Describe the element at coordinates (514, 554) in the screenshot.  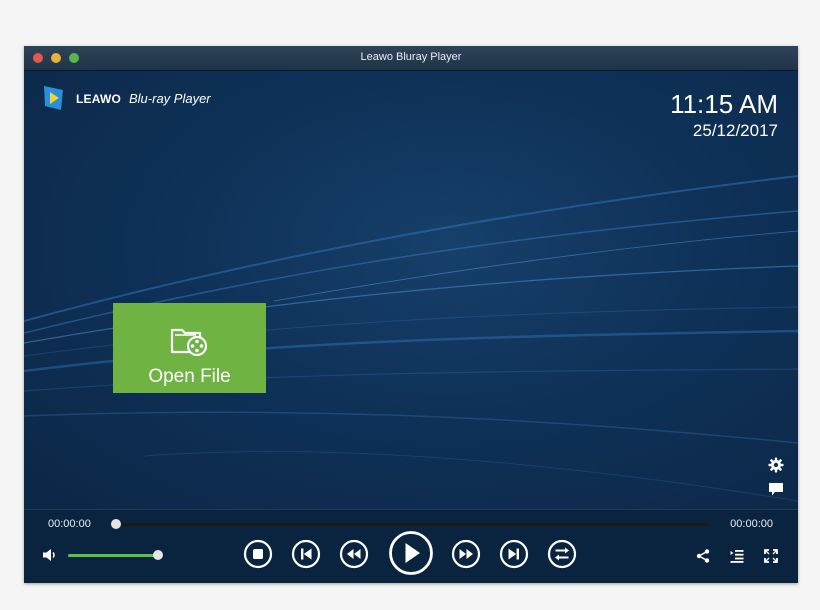
I see `next-icon` at that location.